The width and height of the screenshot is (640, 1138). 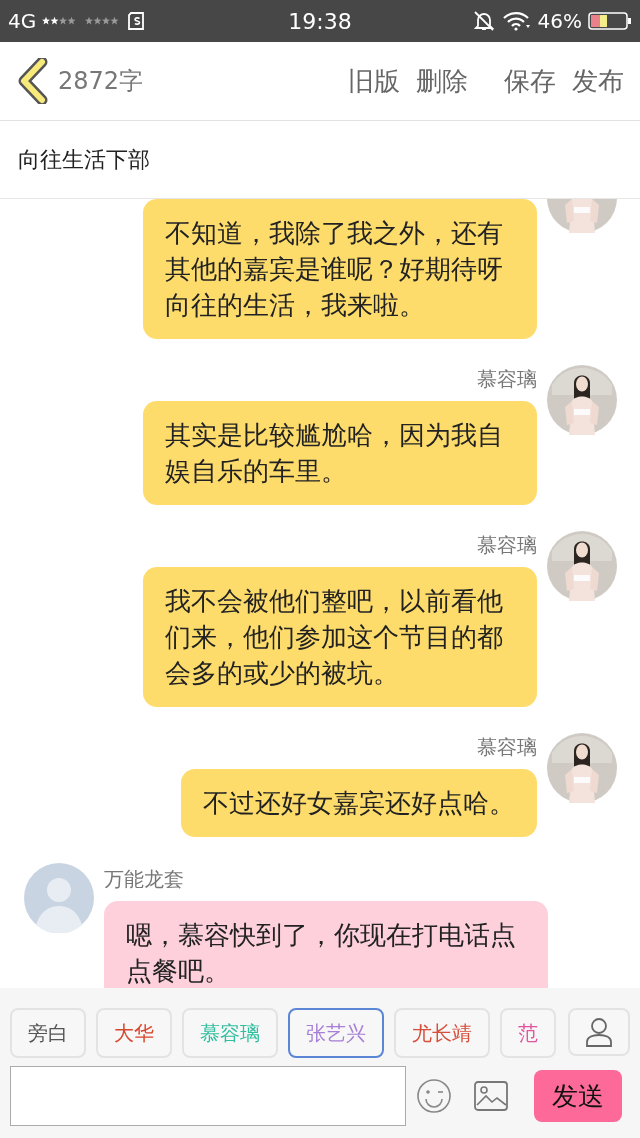 I want to click on header-action: 发布, so click(x=598, y=81).